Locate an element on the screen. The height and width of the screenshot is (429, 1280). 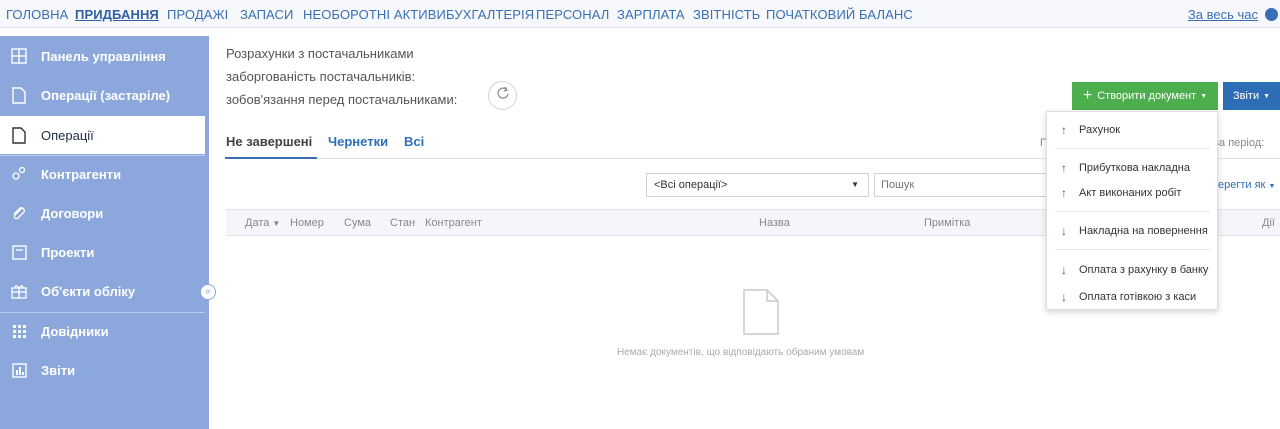
sidebar-item-directories: Довідники is located at coordinates (102, 331).